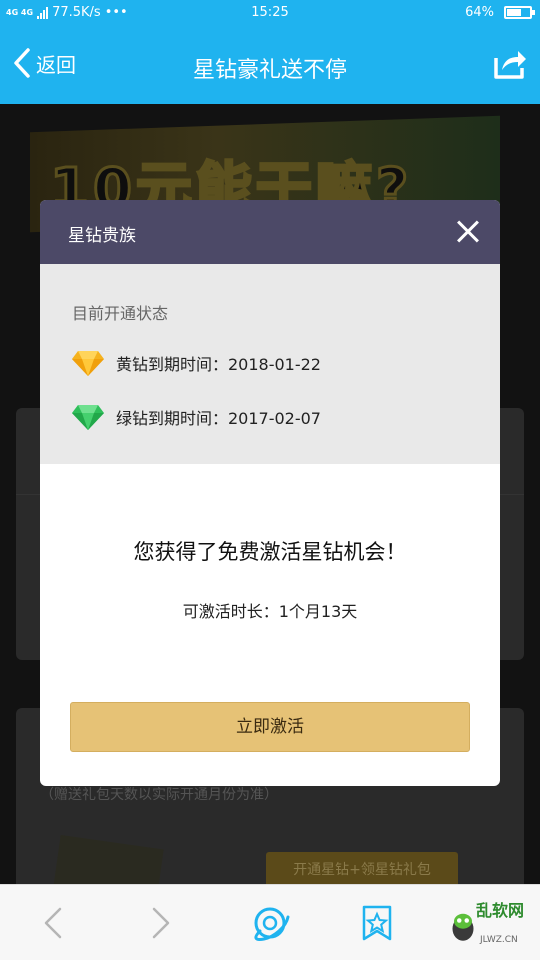 The width and height of the screenshot is (540, 960). Describe the element at coordinates (270, 552) in the screenshot. I see `promo-message: 您获得了免费激活星钻机会！` at that location.